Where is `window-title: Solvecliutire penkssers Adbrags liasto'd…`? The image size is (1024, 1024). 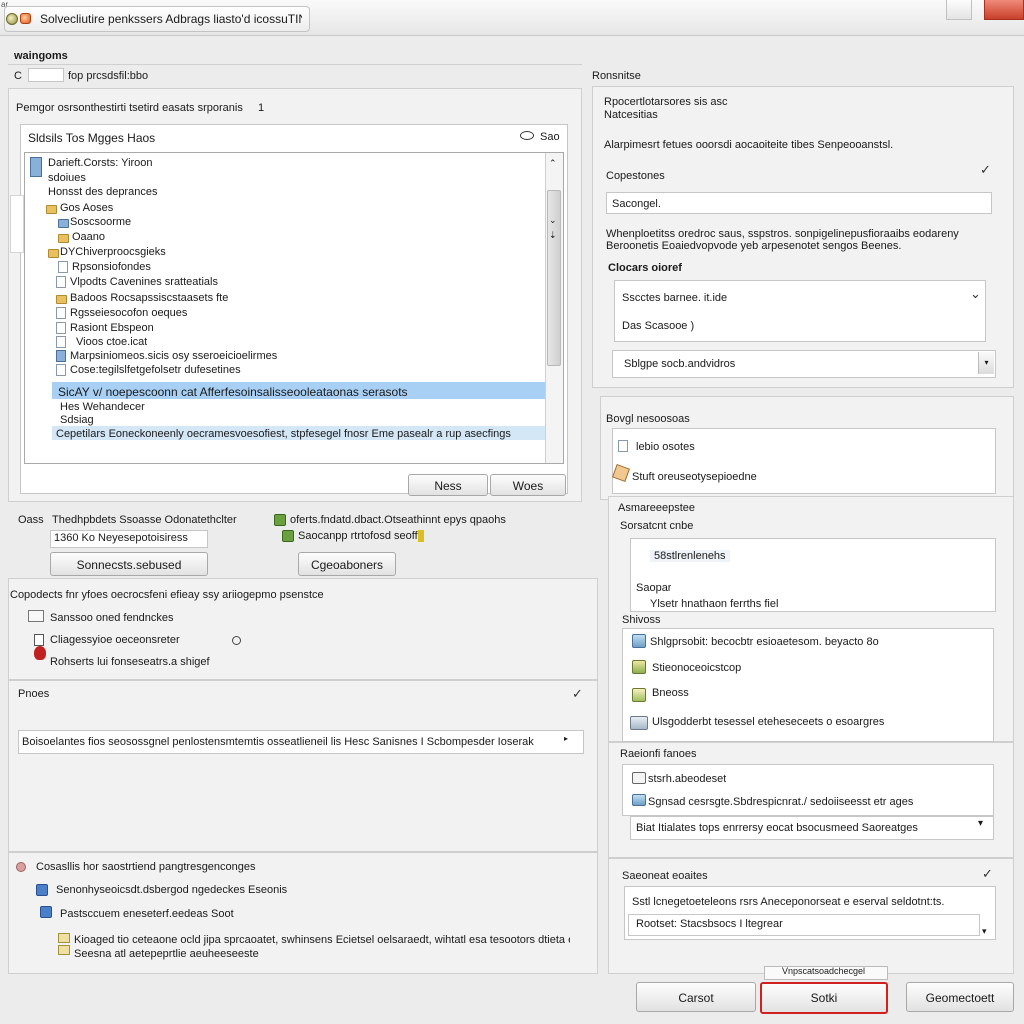 window-title: Solvecliutire penkssers Adbrags liasto'd… is located at coordinates (171, 19).